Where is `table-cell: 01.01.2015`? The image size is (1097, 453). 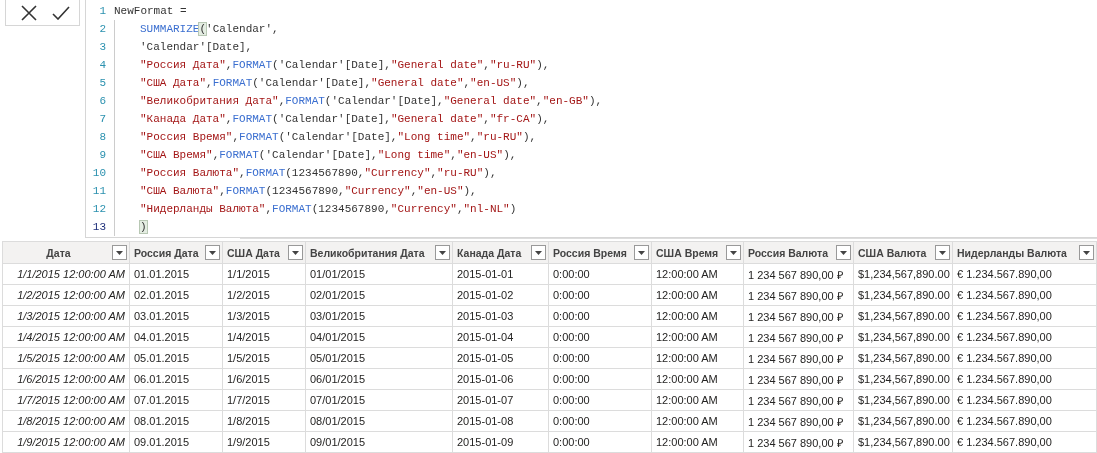
table-cell: 01.01.2015 is located at coordinates (176, 274).